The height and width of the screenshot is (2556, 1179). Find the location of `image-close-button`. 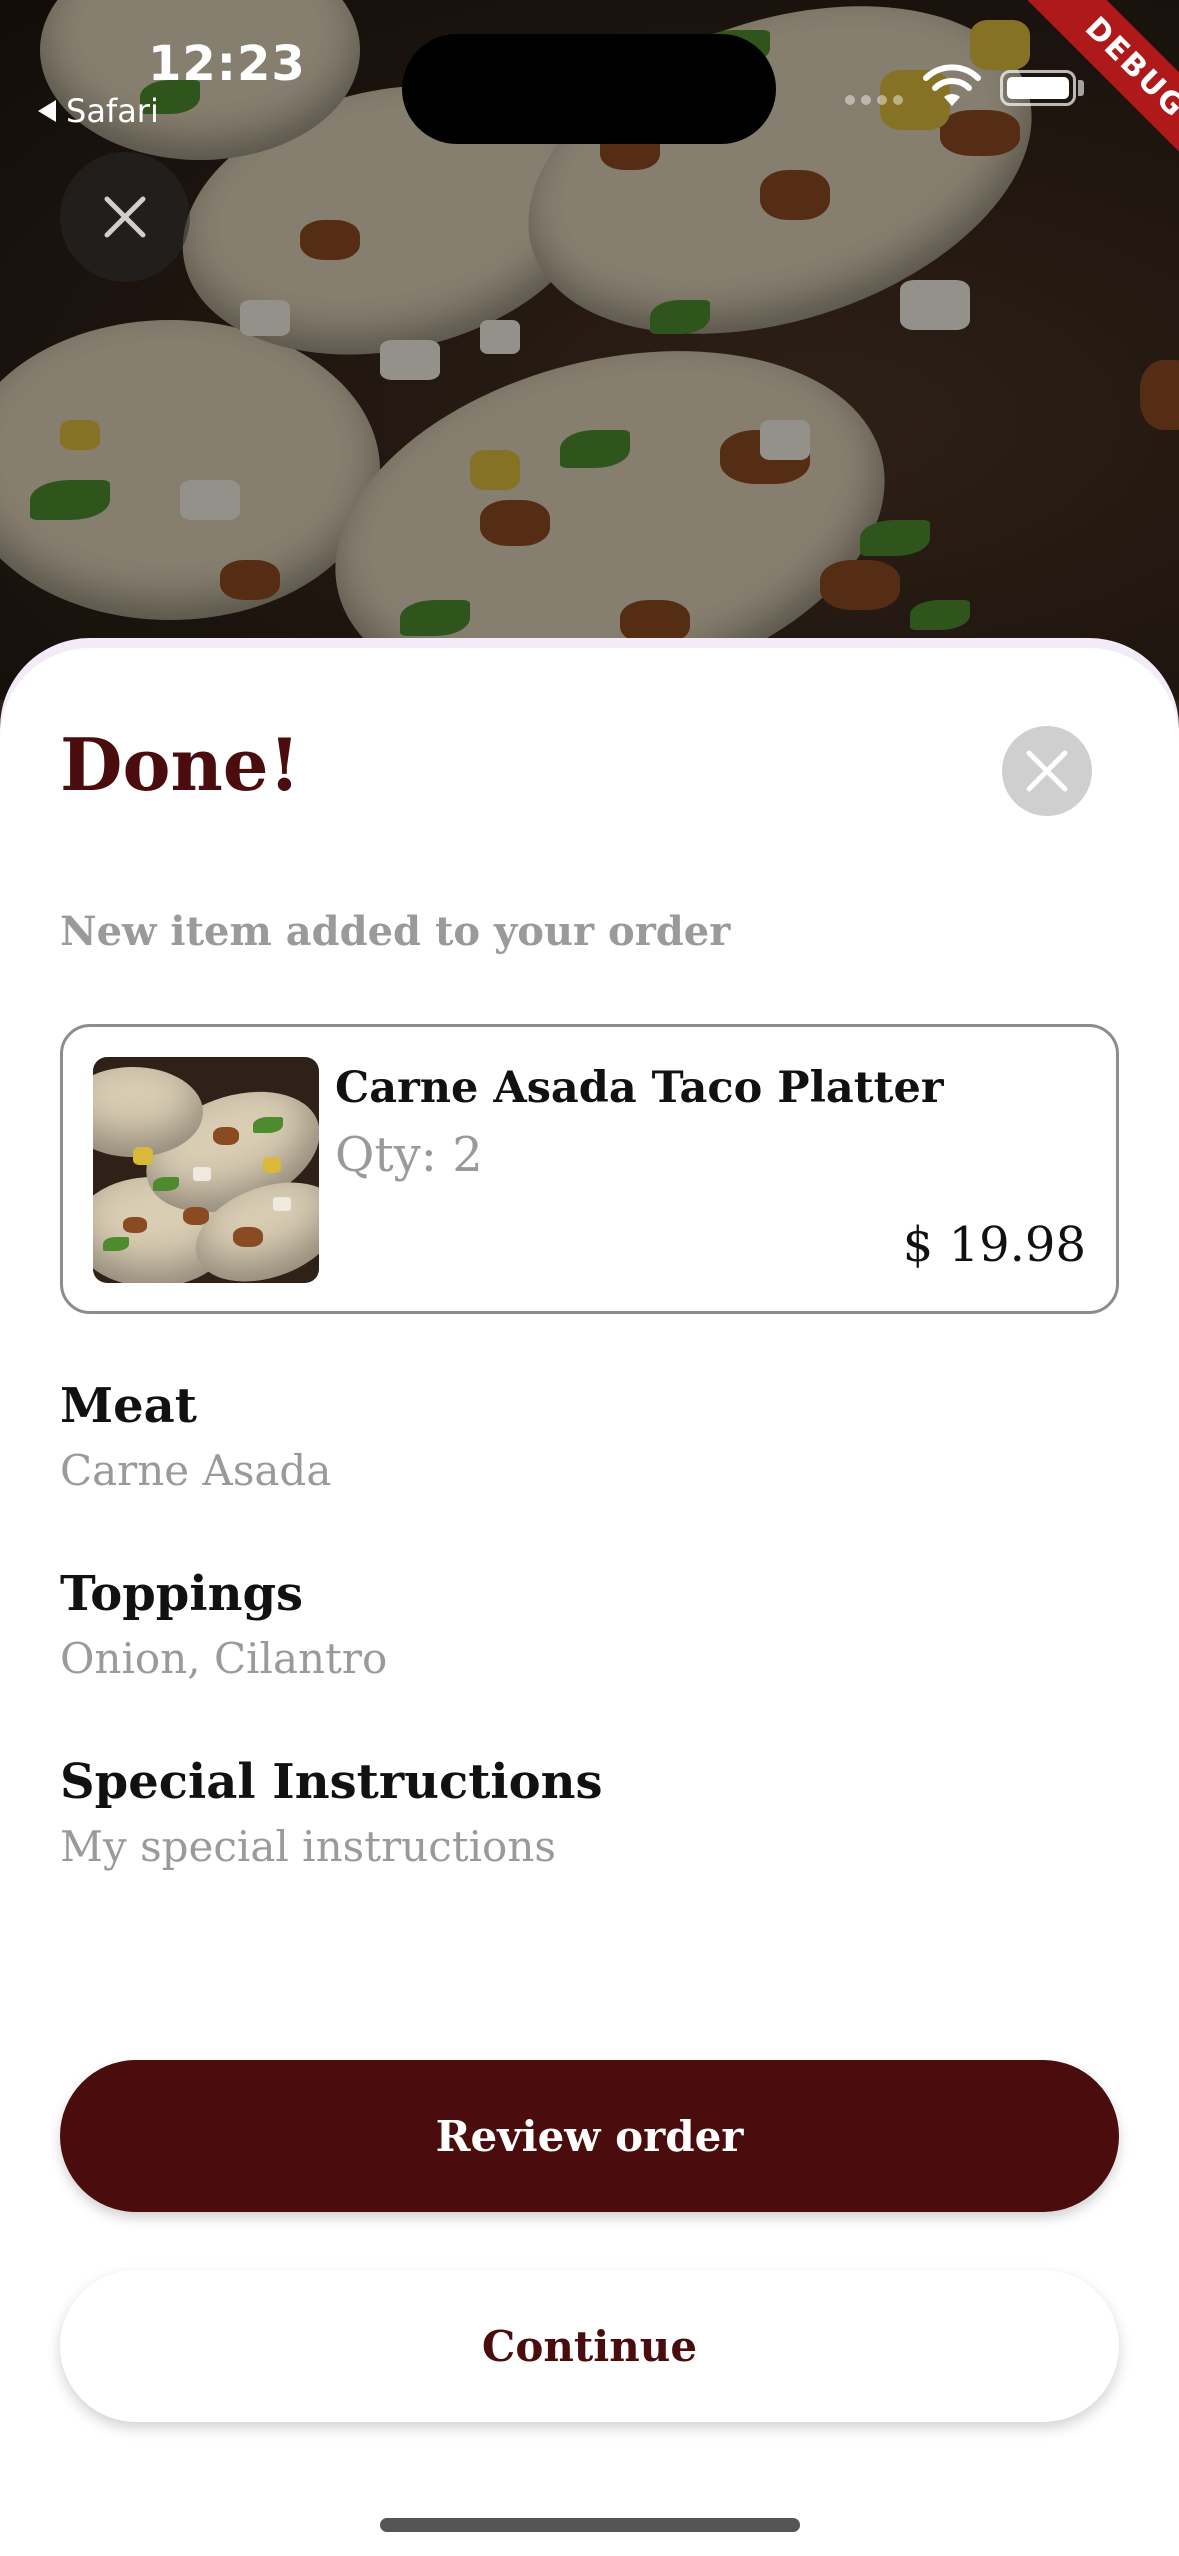

image-close-button is located at coordinates (125, 217).